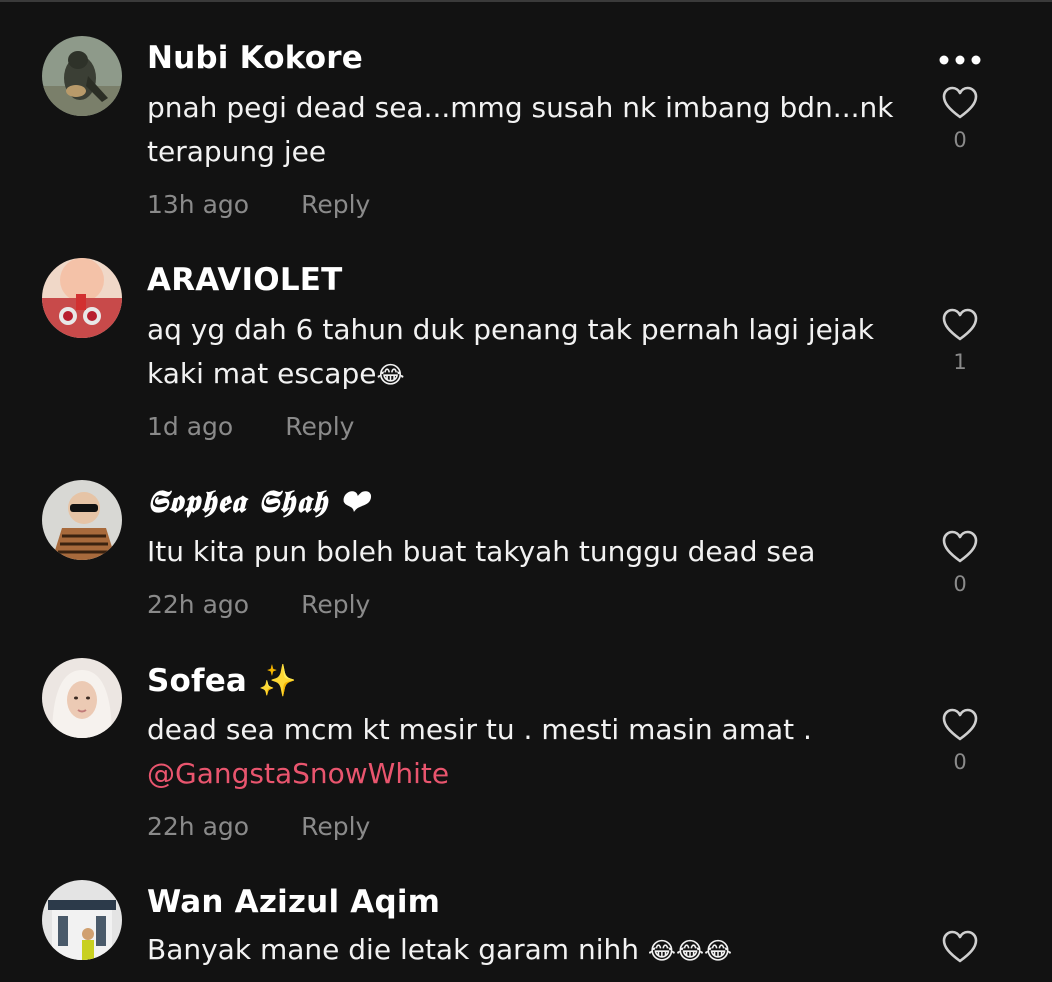 The image size is (1052, 982). Describe the element at coordinates (390, 375) in the screenshot. I see `laughing-emoji: 😂` at that location.